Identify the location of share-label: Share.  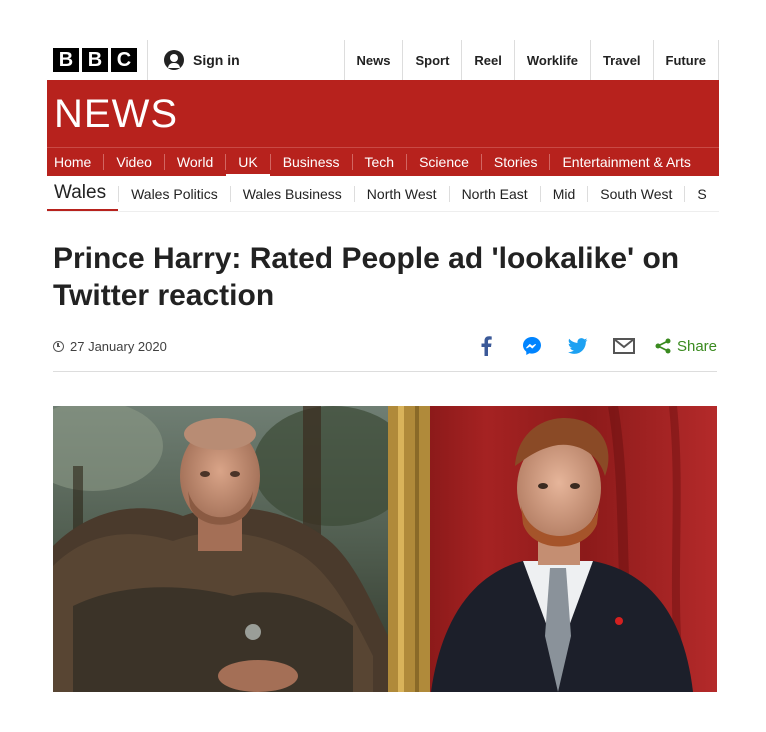
(696, 346).